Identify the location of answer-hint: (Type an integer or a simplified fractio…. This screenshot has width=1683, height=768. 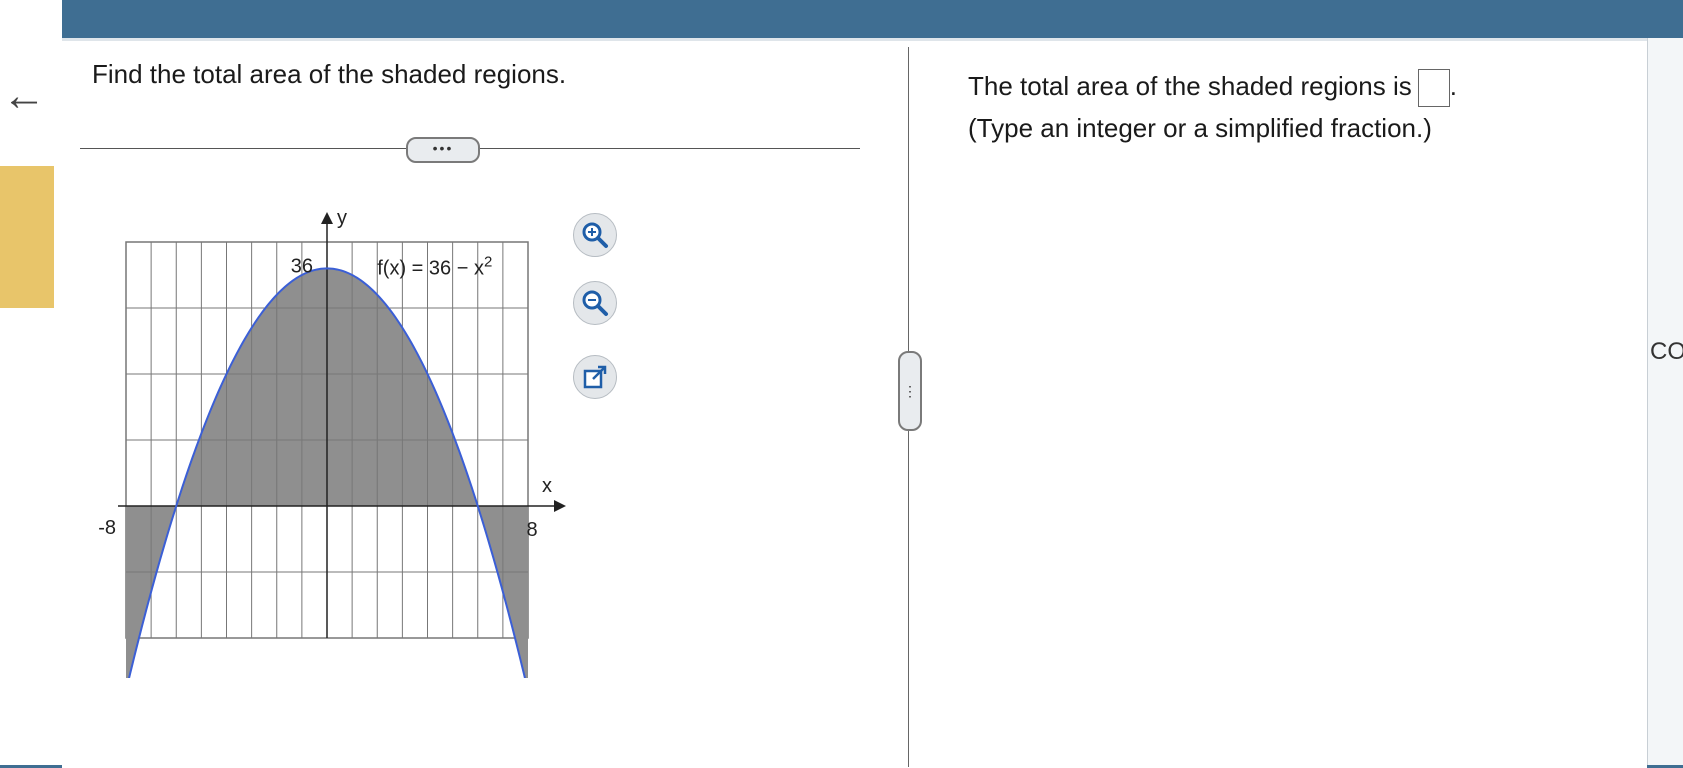
(1200, 128).